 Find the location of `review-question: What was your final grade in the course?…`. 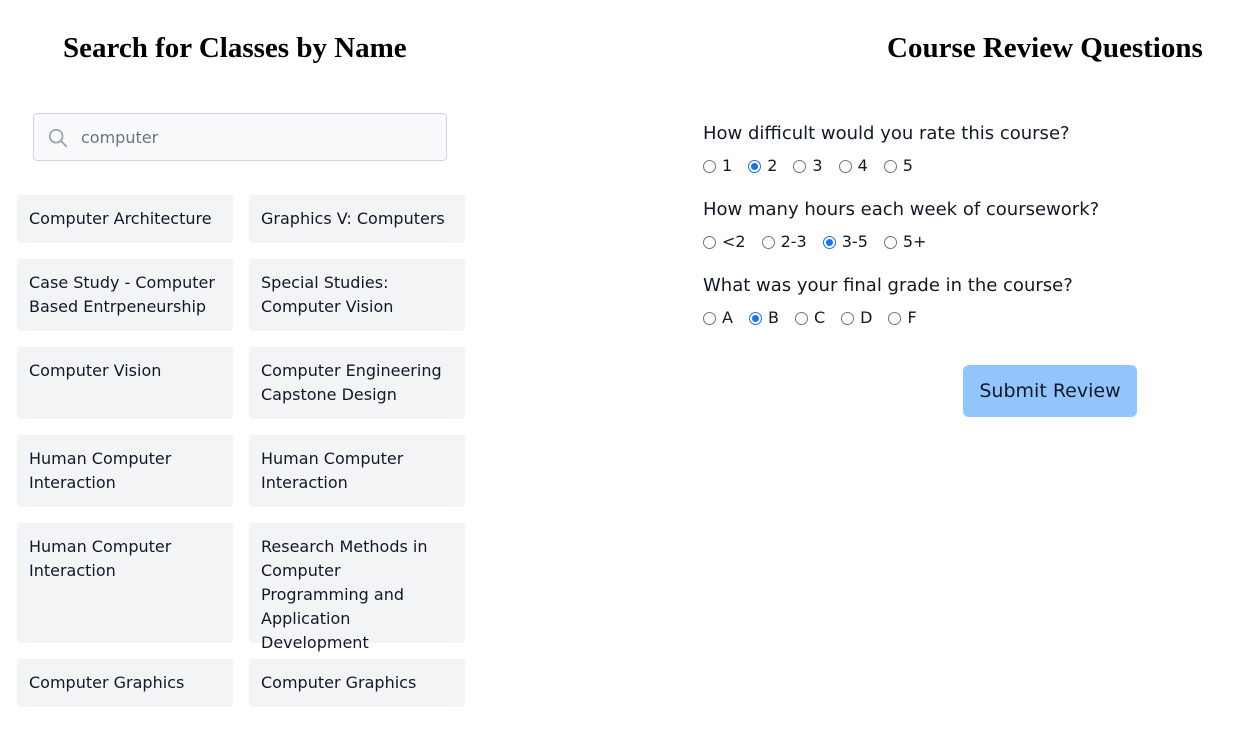

review-question: What was your final grade in the course?… is located at coordinates (943, 311).